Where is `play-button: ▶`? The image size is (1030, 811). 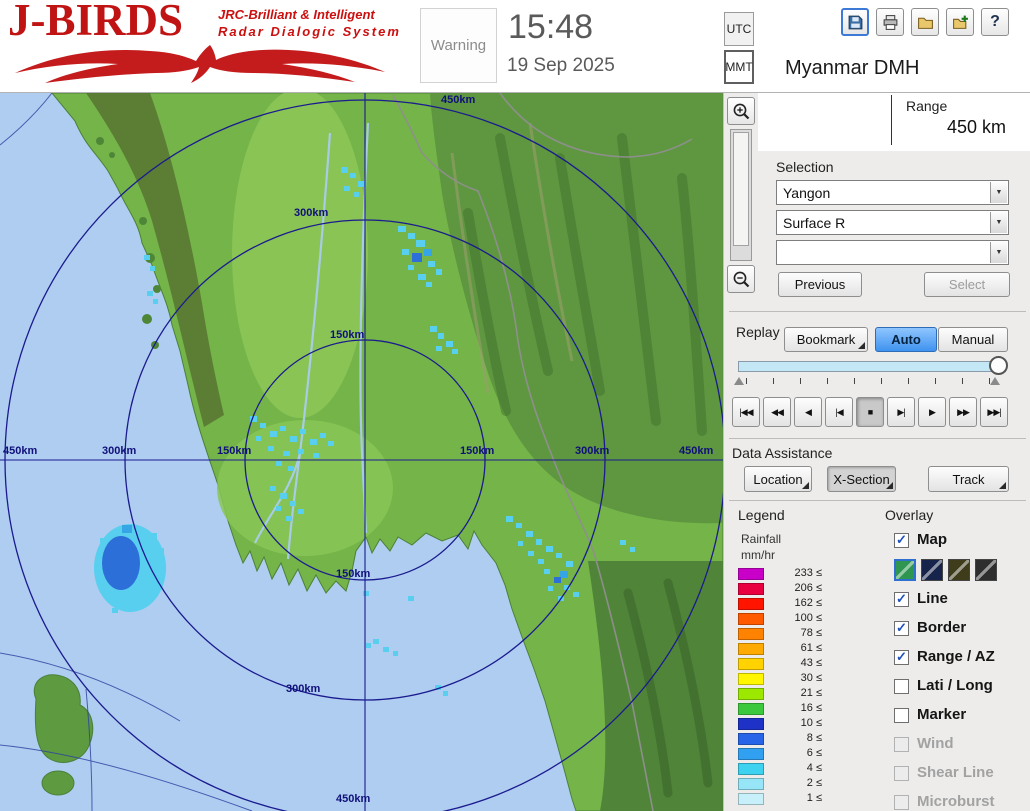 play-button: ▶ is located at coordinates (932, 412).